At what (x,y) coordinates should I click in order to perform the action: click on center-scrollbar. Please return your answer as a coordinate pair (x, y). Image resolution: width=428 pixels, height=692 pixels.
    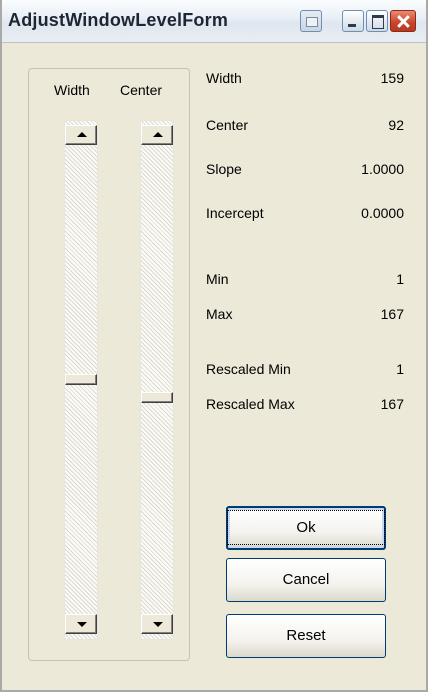
    Looking at the image, I should click on (157, 380).